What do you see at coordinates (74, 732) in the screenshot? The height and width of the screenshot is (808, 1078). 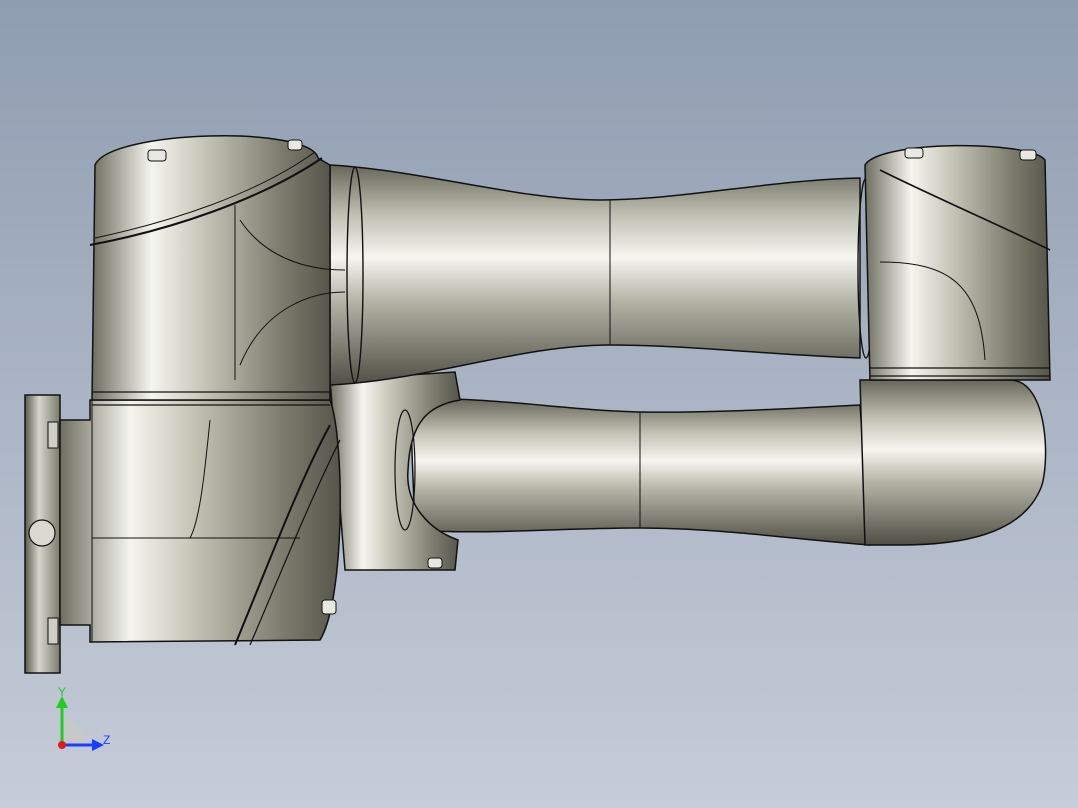 I see `triad-quadrant-icon` at bounding box center [74, 732].